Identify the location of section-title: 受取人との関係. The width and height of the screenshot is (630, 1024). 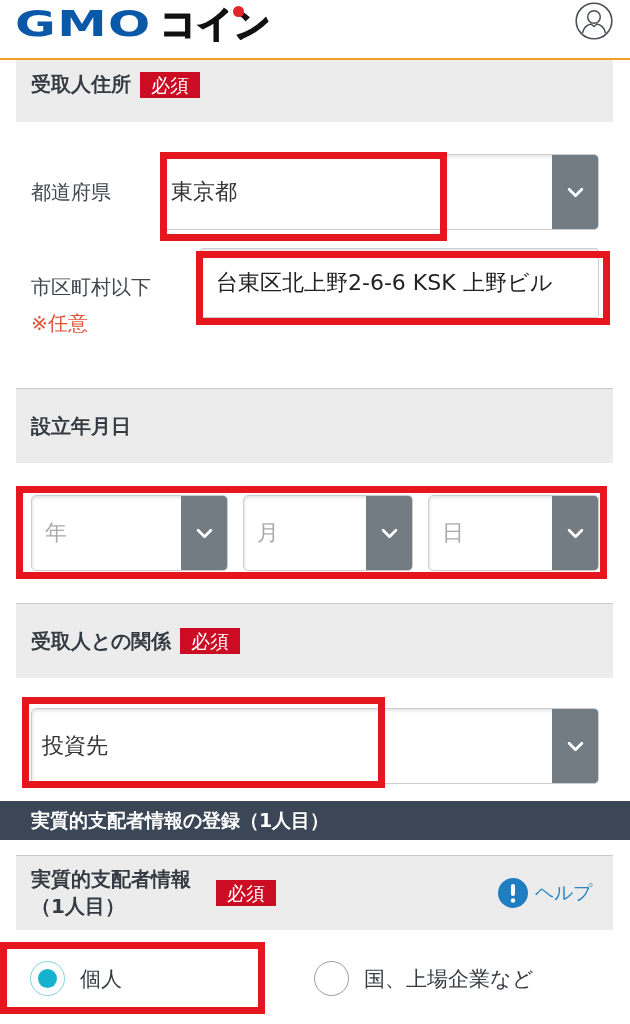
(101, 641).